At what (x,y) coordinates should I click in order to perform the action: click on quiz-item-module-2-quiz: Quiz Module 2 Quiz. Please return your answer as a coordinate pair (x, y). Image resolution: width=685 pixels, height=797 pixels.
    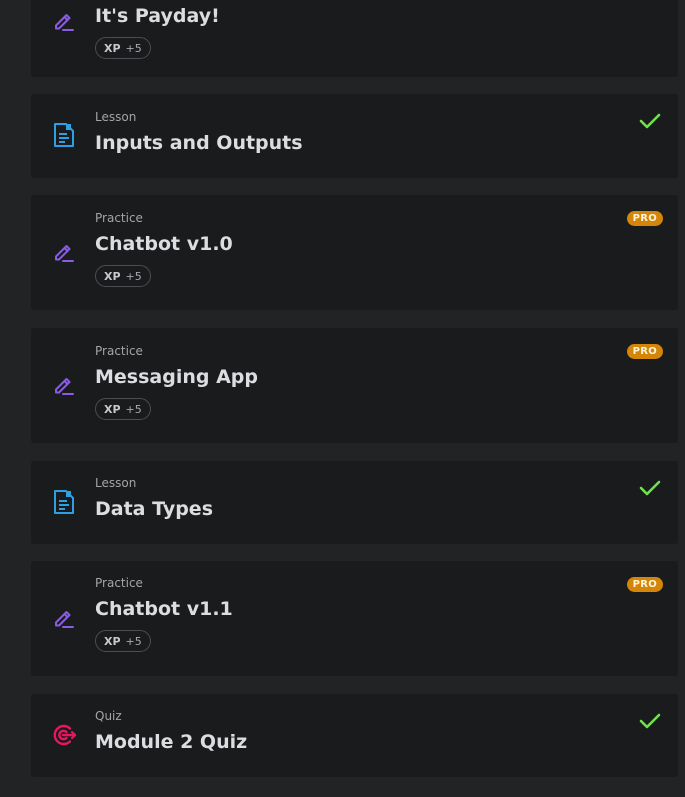
    Looking at the image, I should click on (354, 735).